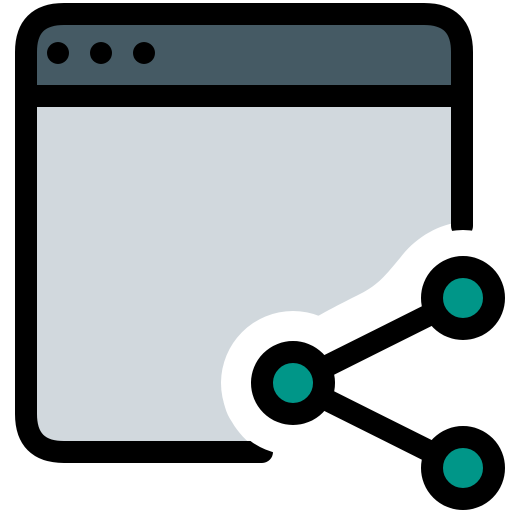 This screenshot has width=512, height=512. What do you see at coordinates (463, 468) in the screenshot?
I see `share-node-bottom` at bounding box center [463, 468].